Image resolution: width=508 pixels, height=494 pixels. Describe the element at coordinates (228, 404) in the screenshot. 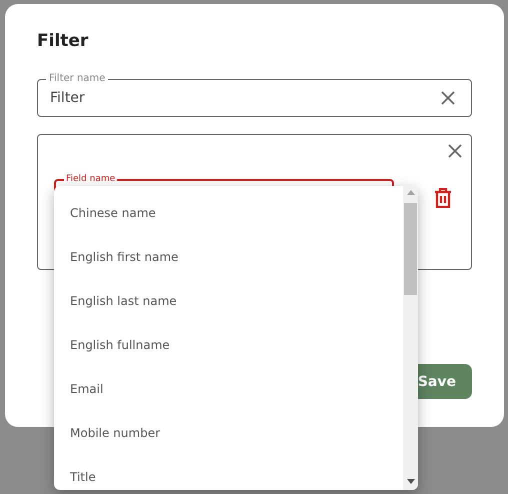

I see `dropdown-option: Email` at that location.